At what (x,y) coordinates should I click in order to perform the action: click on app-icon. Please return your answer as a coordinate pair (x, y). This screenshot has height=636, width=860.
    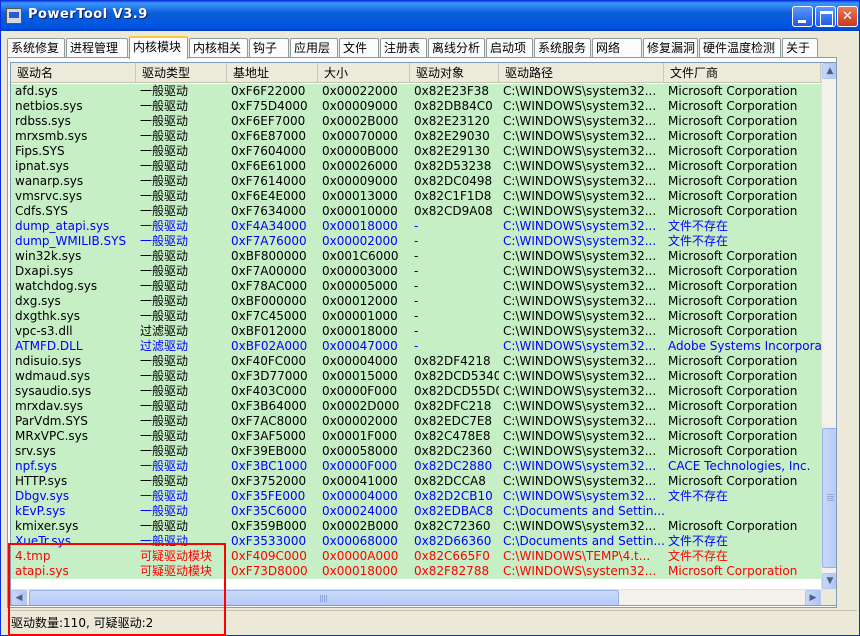
    Looking at the image, I should click on (14, 16).